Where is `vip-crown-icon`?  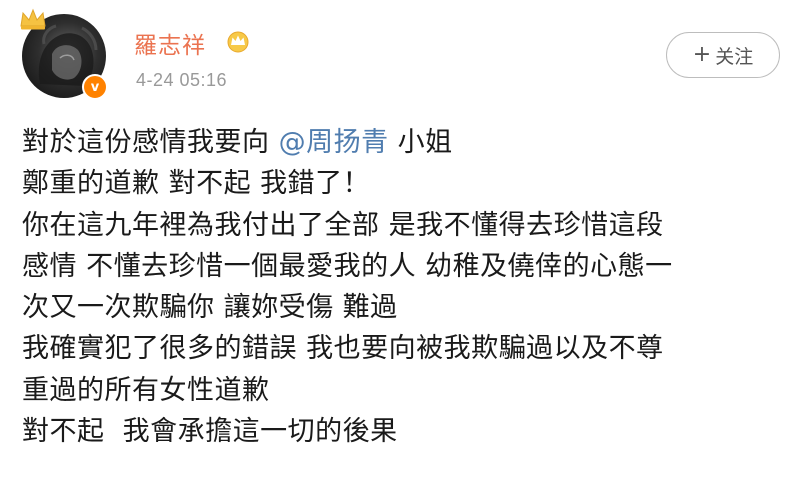
vip-crown-icon is located at coordinates (238, 41).